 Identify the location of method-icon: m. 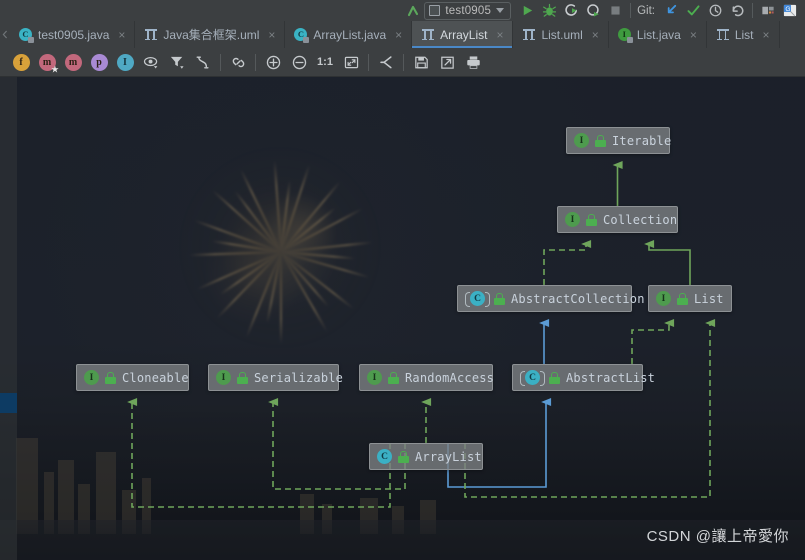
(73, 62).